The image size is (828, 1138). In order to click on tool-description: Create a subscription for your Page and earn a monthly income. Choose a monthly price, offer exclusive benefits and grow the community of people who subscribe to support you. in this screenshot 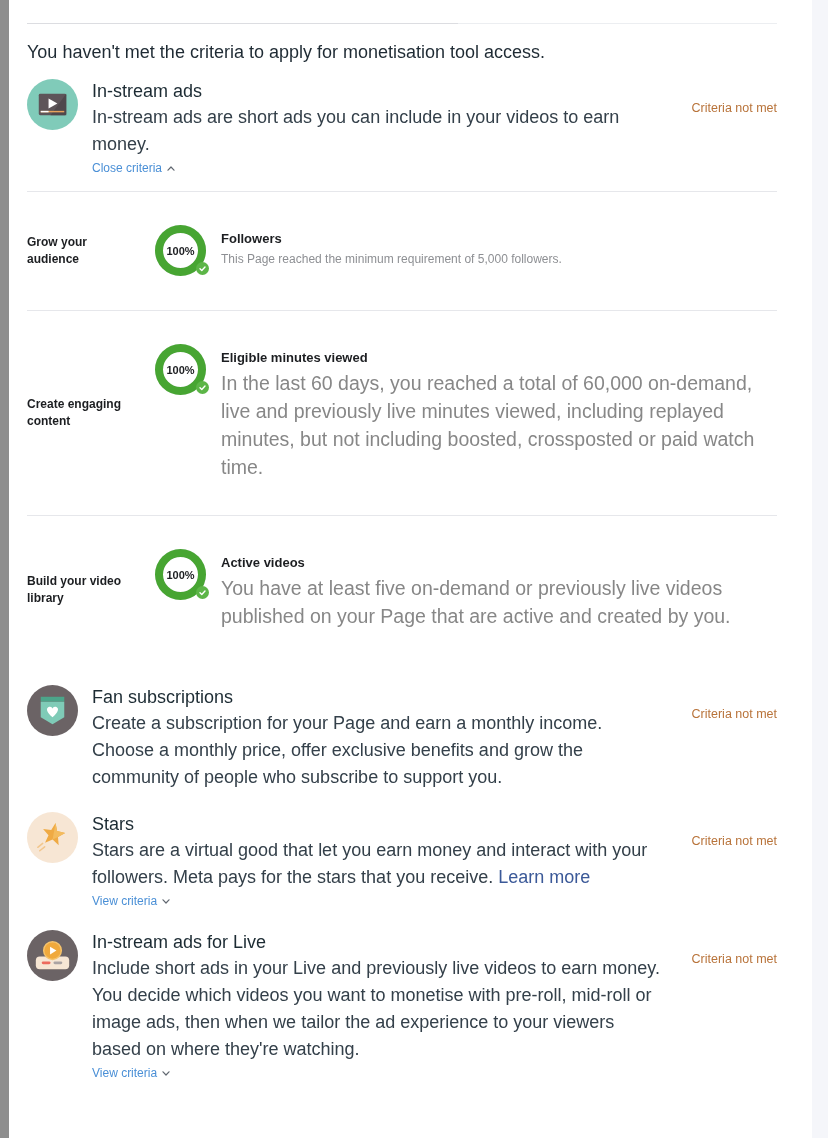, I will do `click(348, 750)`.